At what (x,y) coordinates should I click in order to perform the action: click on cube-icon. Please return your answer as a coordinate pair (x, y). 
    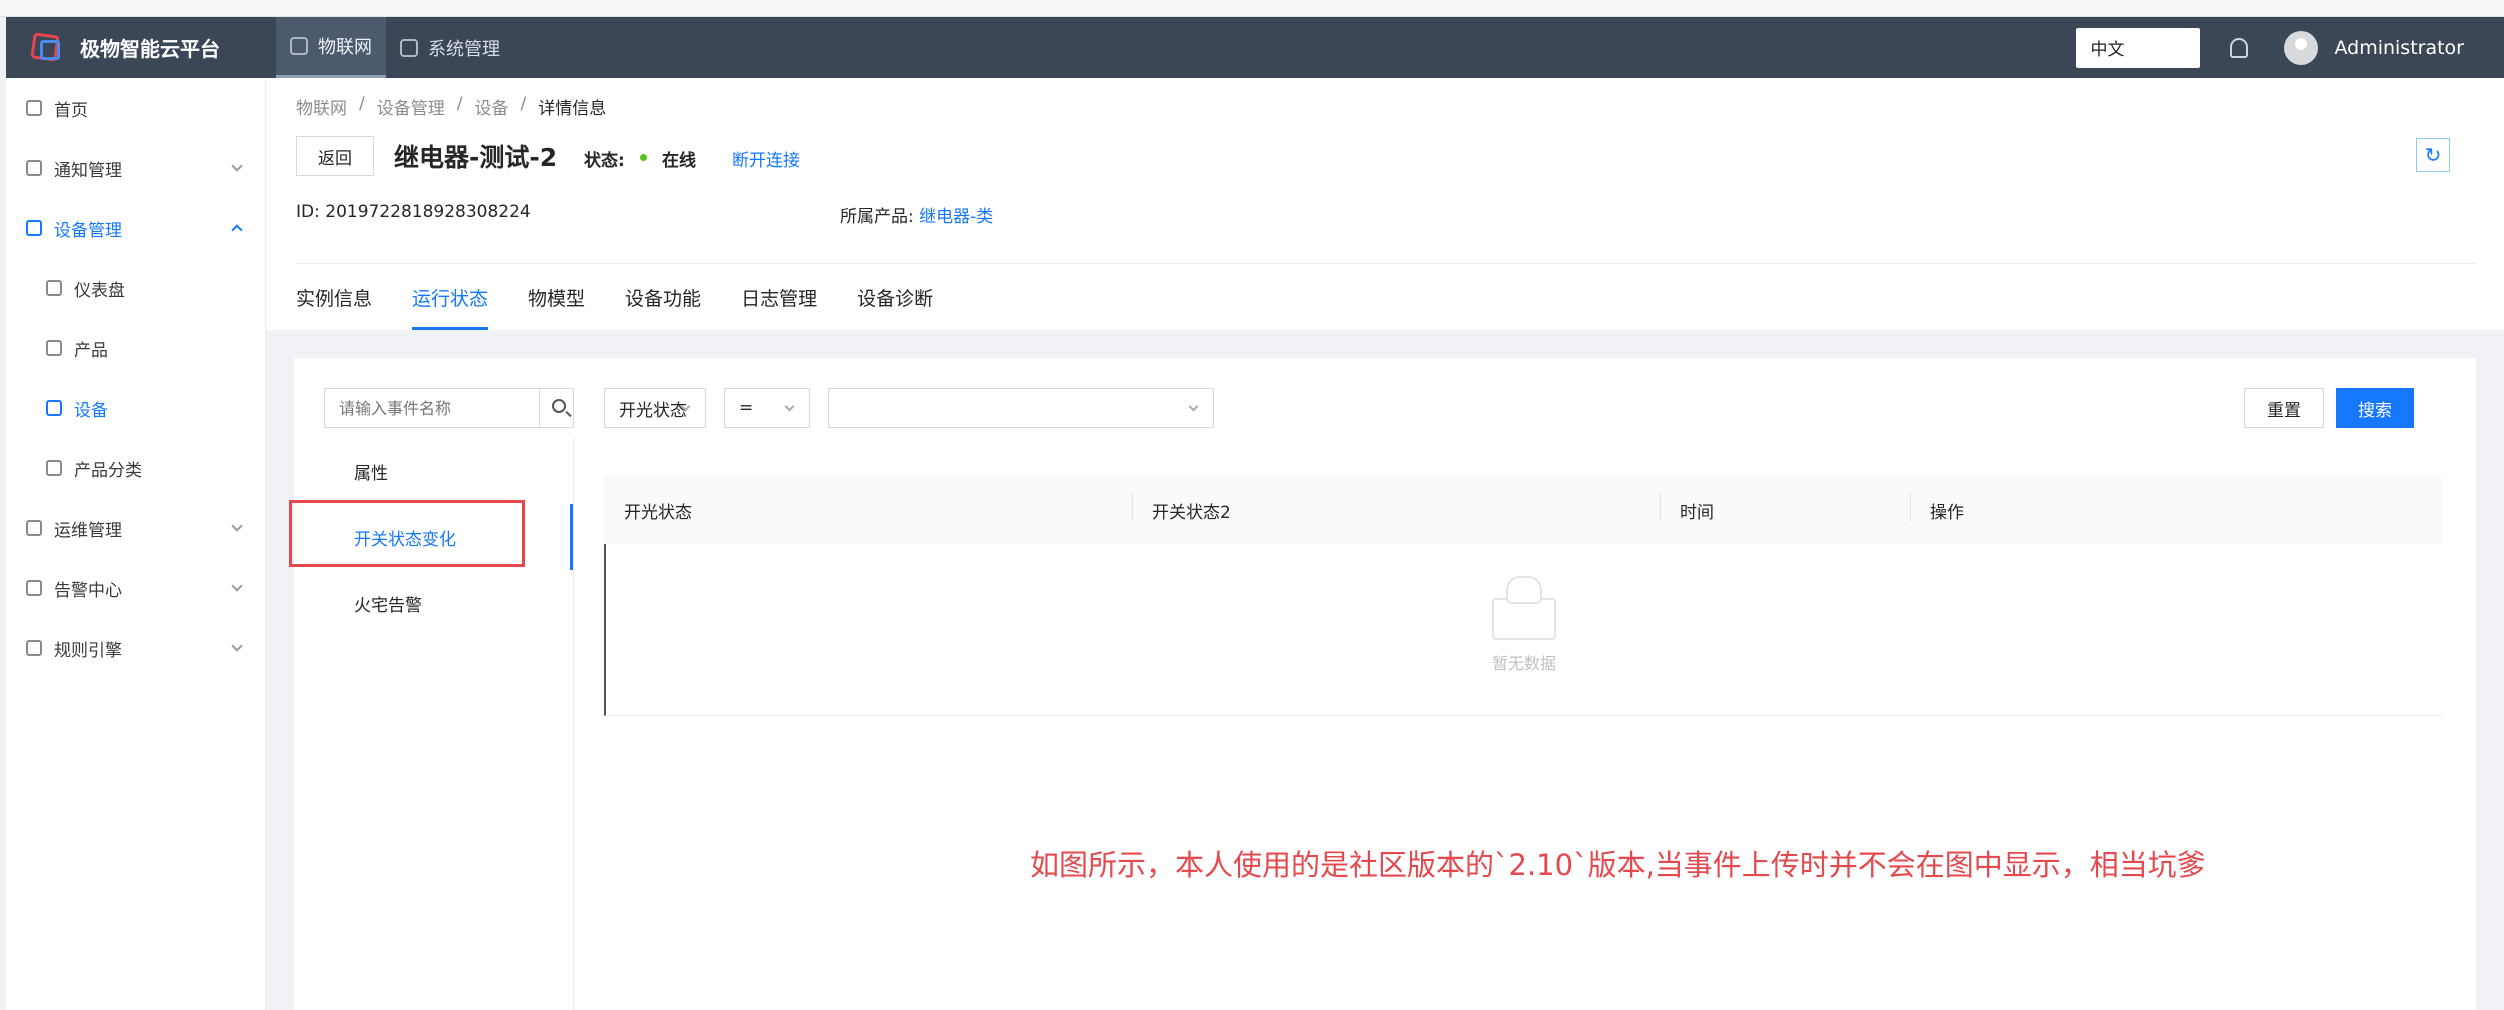
    Looking at the image, I should click on (54, 348).